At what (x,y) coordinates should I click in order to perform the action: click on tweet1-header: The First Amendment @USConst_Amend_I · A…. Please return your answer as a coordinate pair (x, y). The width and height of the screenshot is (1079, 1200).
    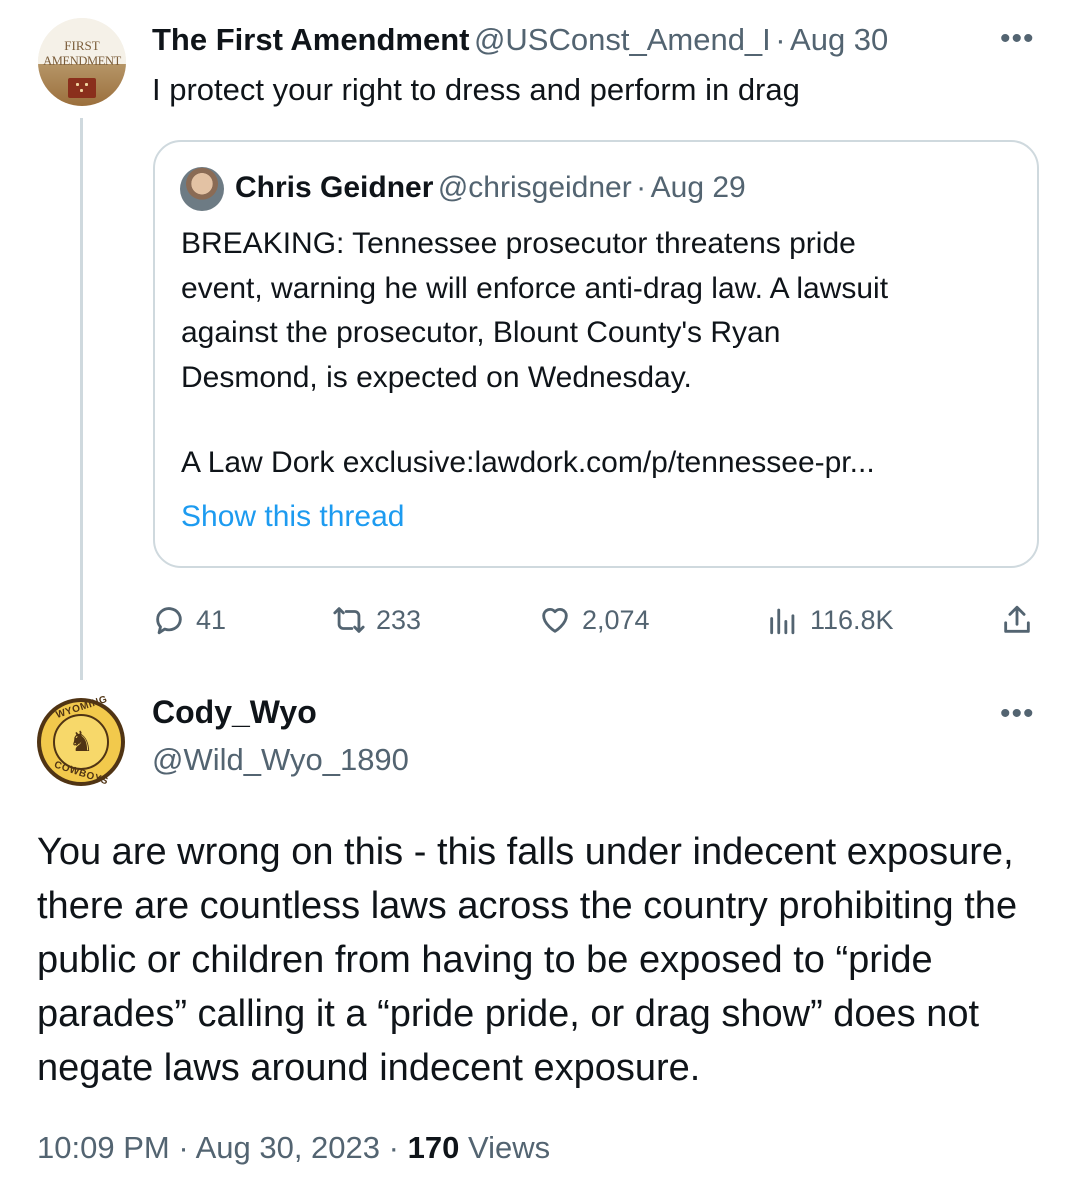
    Looking at the image, I should click on (520, 43).